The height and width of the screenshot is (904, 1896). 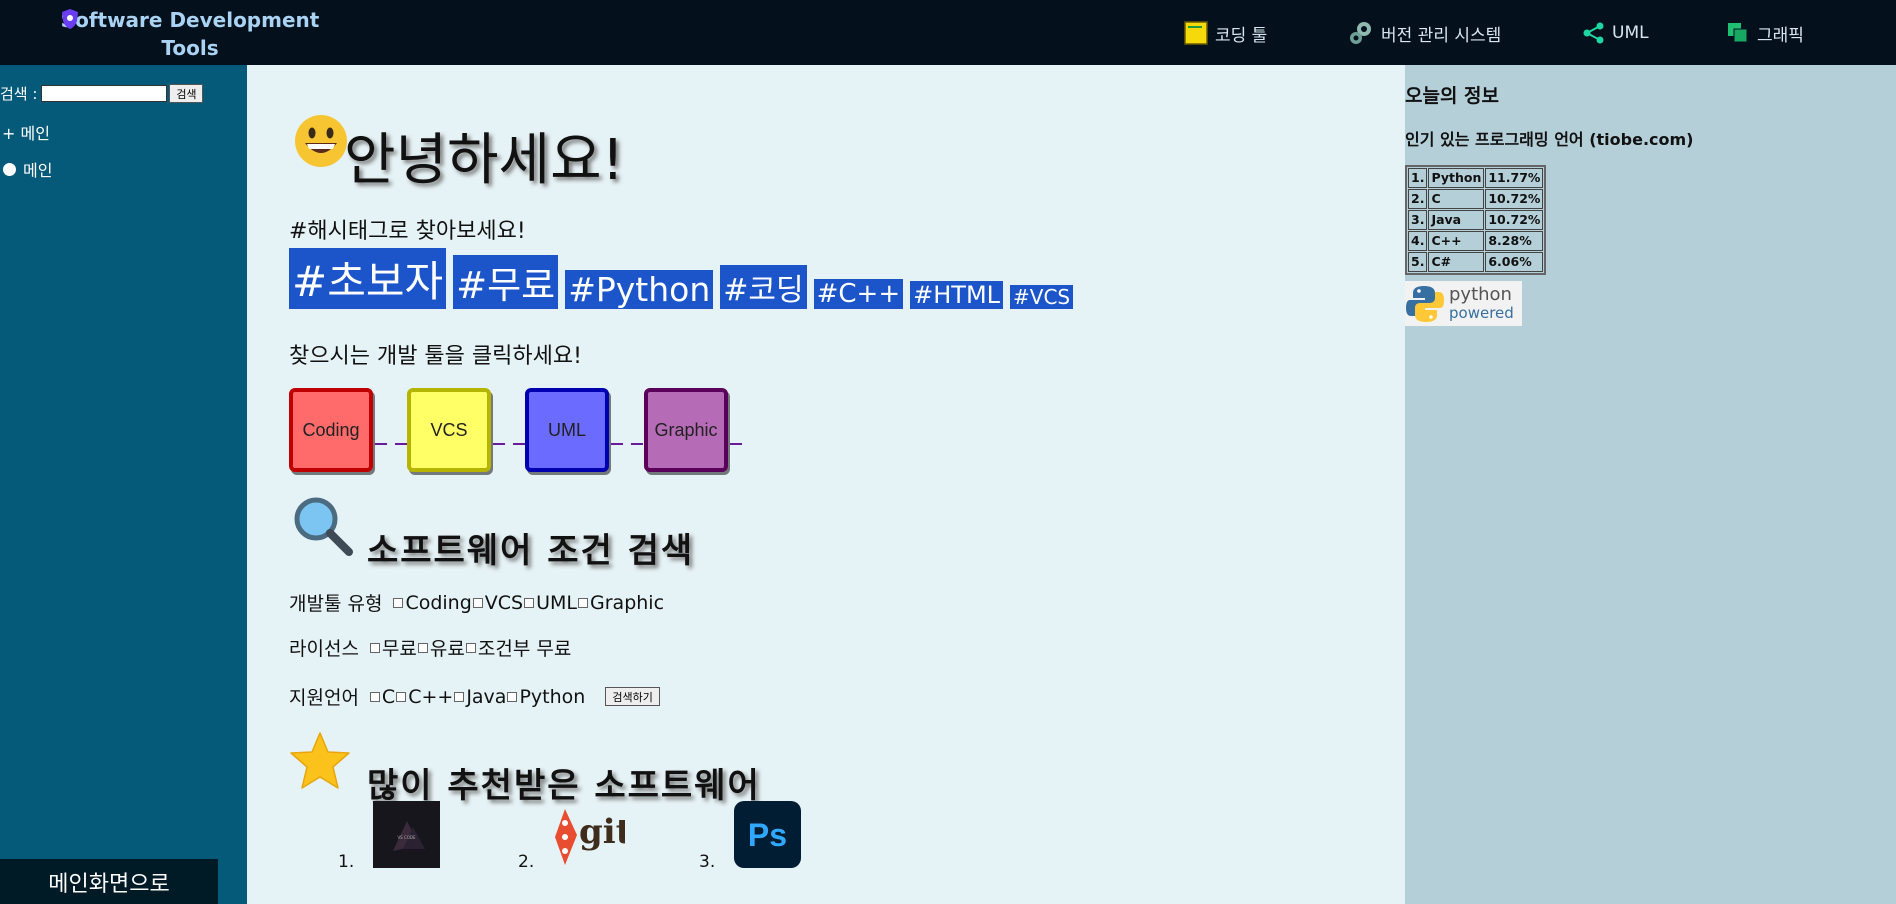 I want to click on rank-cell: 3., so click(x=1418, y=220).